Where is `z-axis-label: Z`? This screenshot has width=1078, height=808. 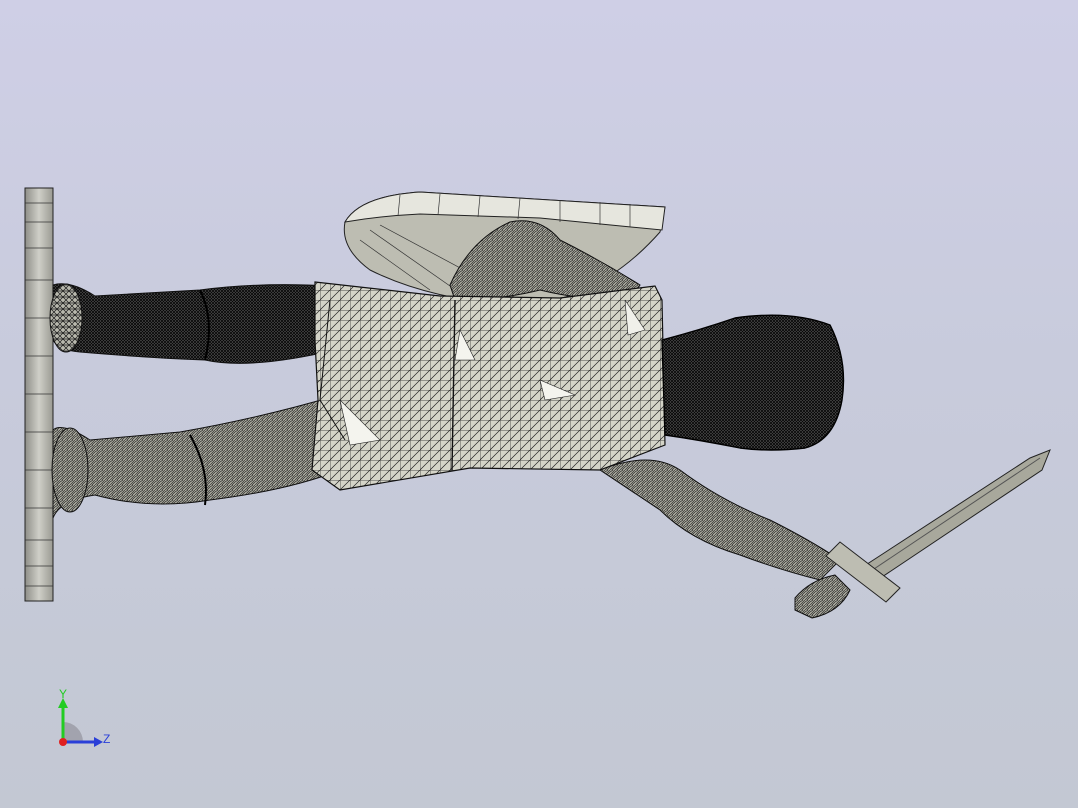
z-axis-label: Z is located at coordinates (107, 739).